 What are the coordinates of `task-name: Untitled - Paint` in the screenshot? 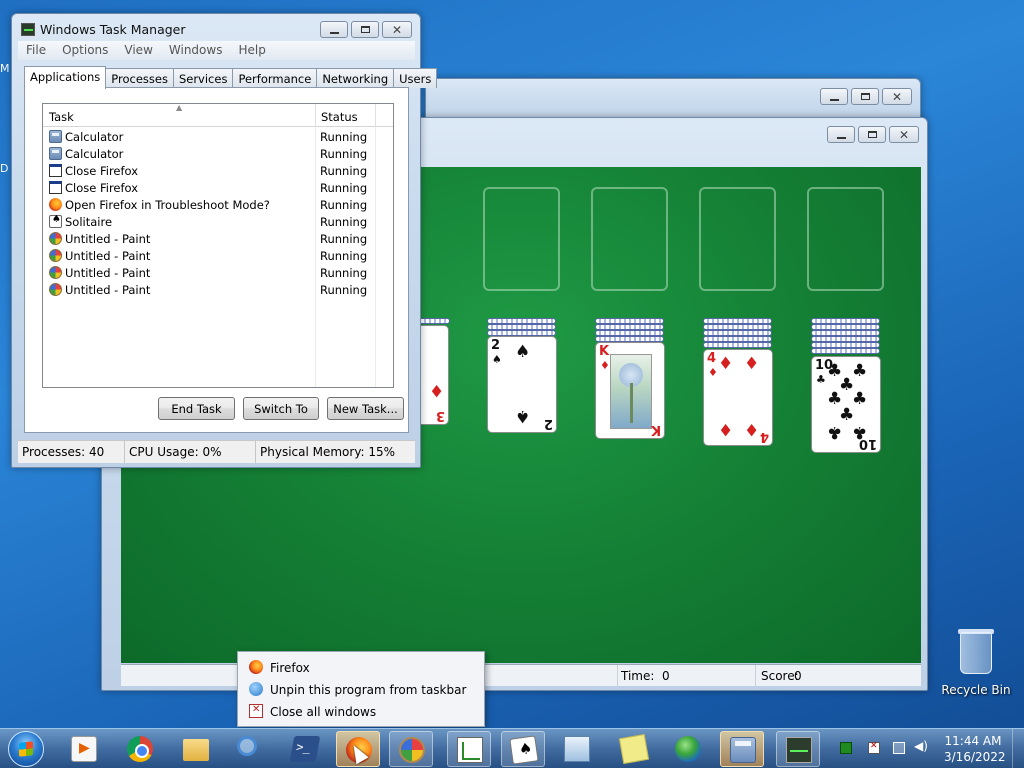 It's located at (108, 273).